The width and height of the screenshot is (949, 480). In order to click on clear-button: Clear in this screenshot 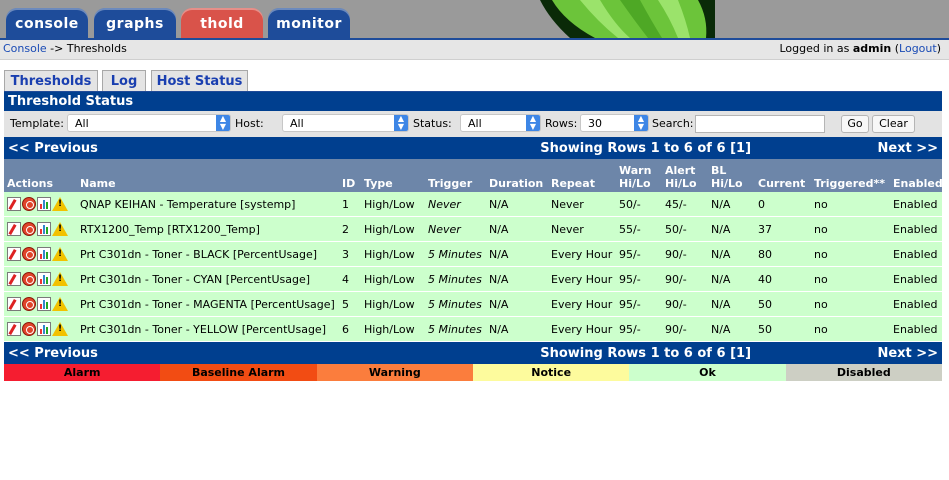, I will do `click(893, 124)`.